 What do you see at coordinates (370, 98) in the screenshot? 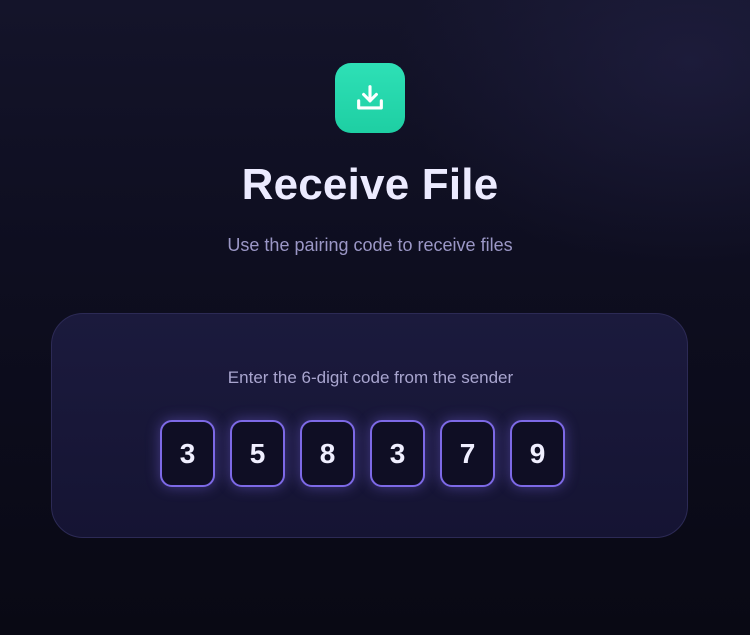
I see `download-icon` at bounding box center [370, 98].